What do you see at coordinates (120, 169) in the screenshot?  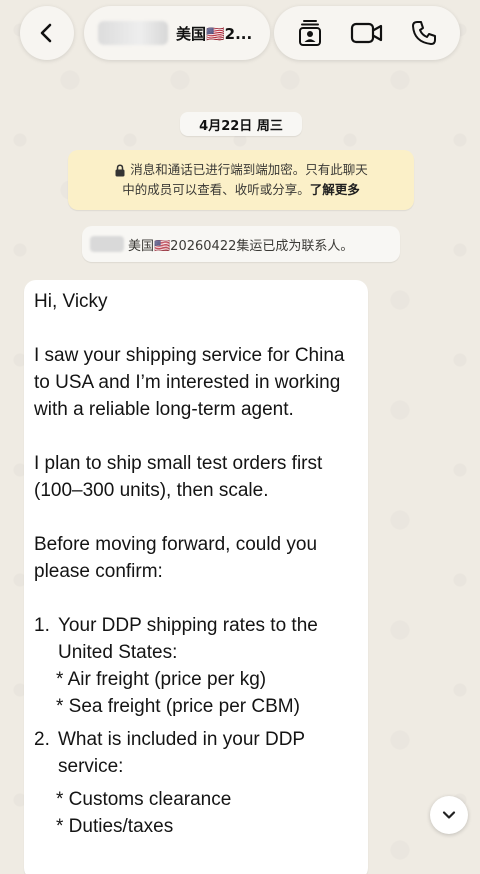 I see `lock-icon` at bounding box center [120, 169].